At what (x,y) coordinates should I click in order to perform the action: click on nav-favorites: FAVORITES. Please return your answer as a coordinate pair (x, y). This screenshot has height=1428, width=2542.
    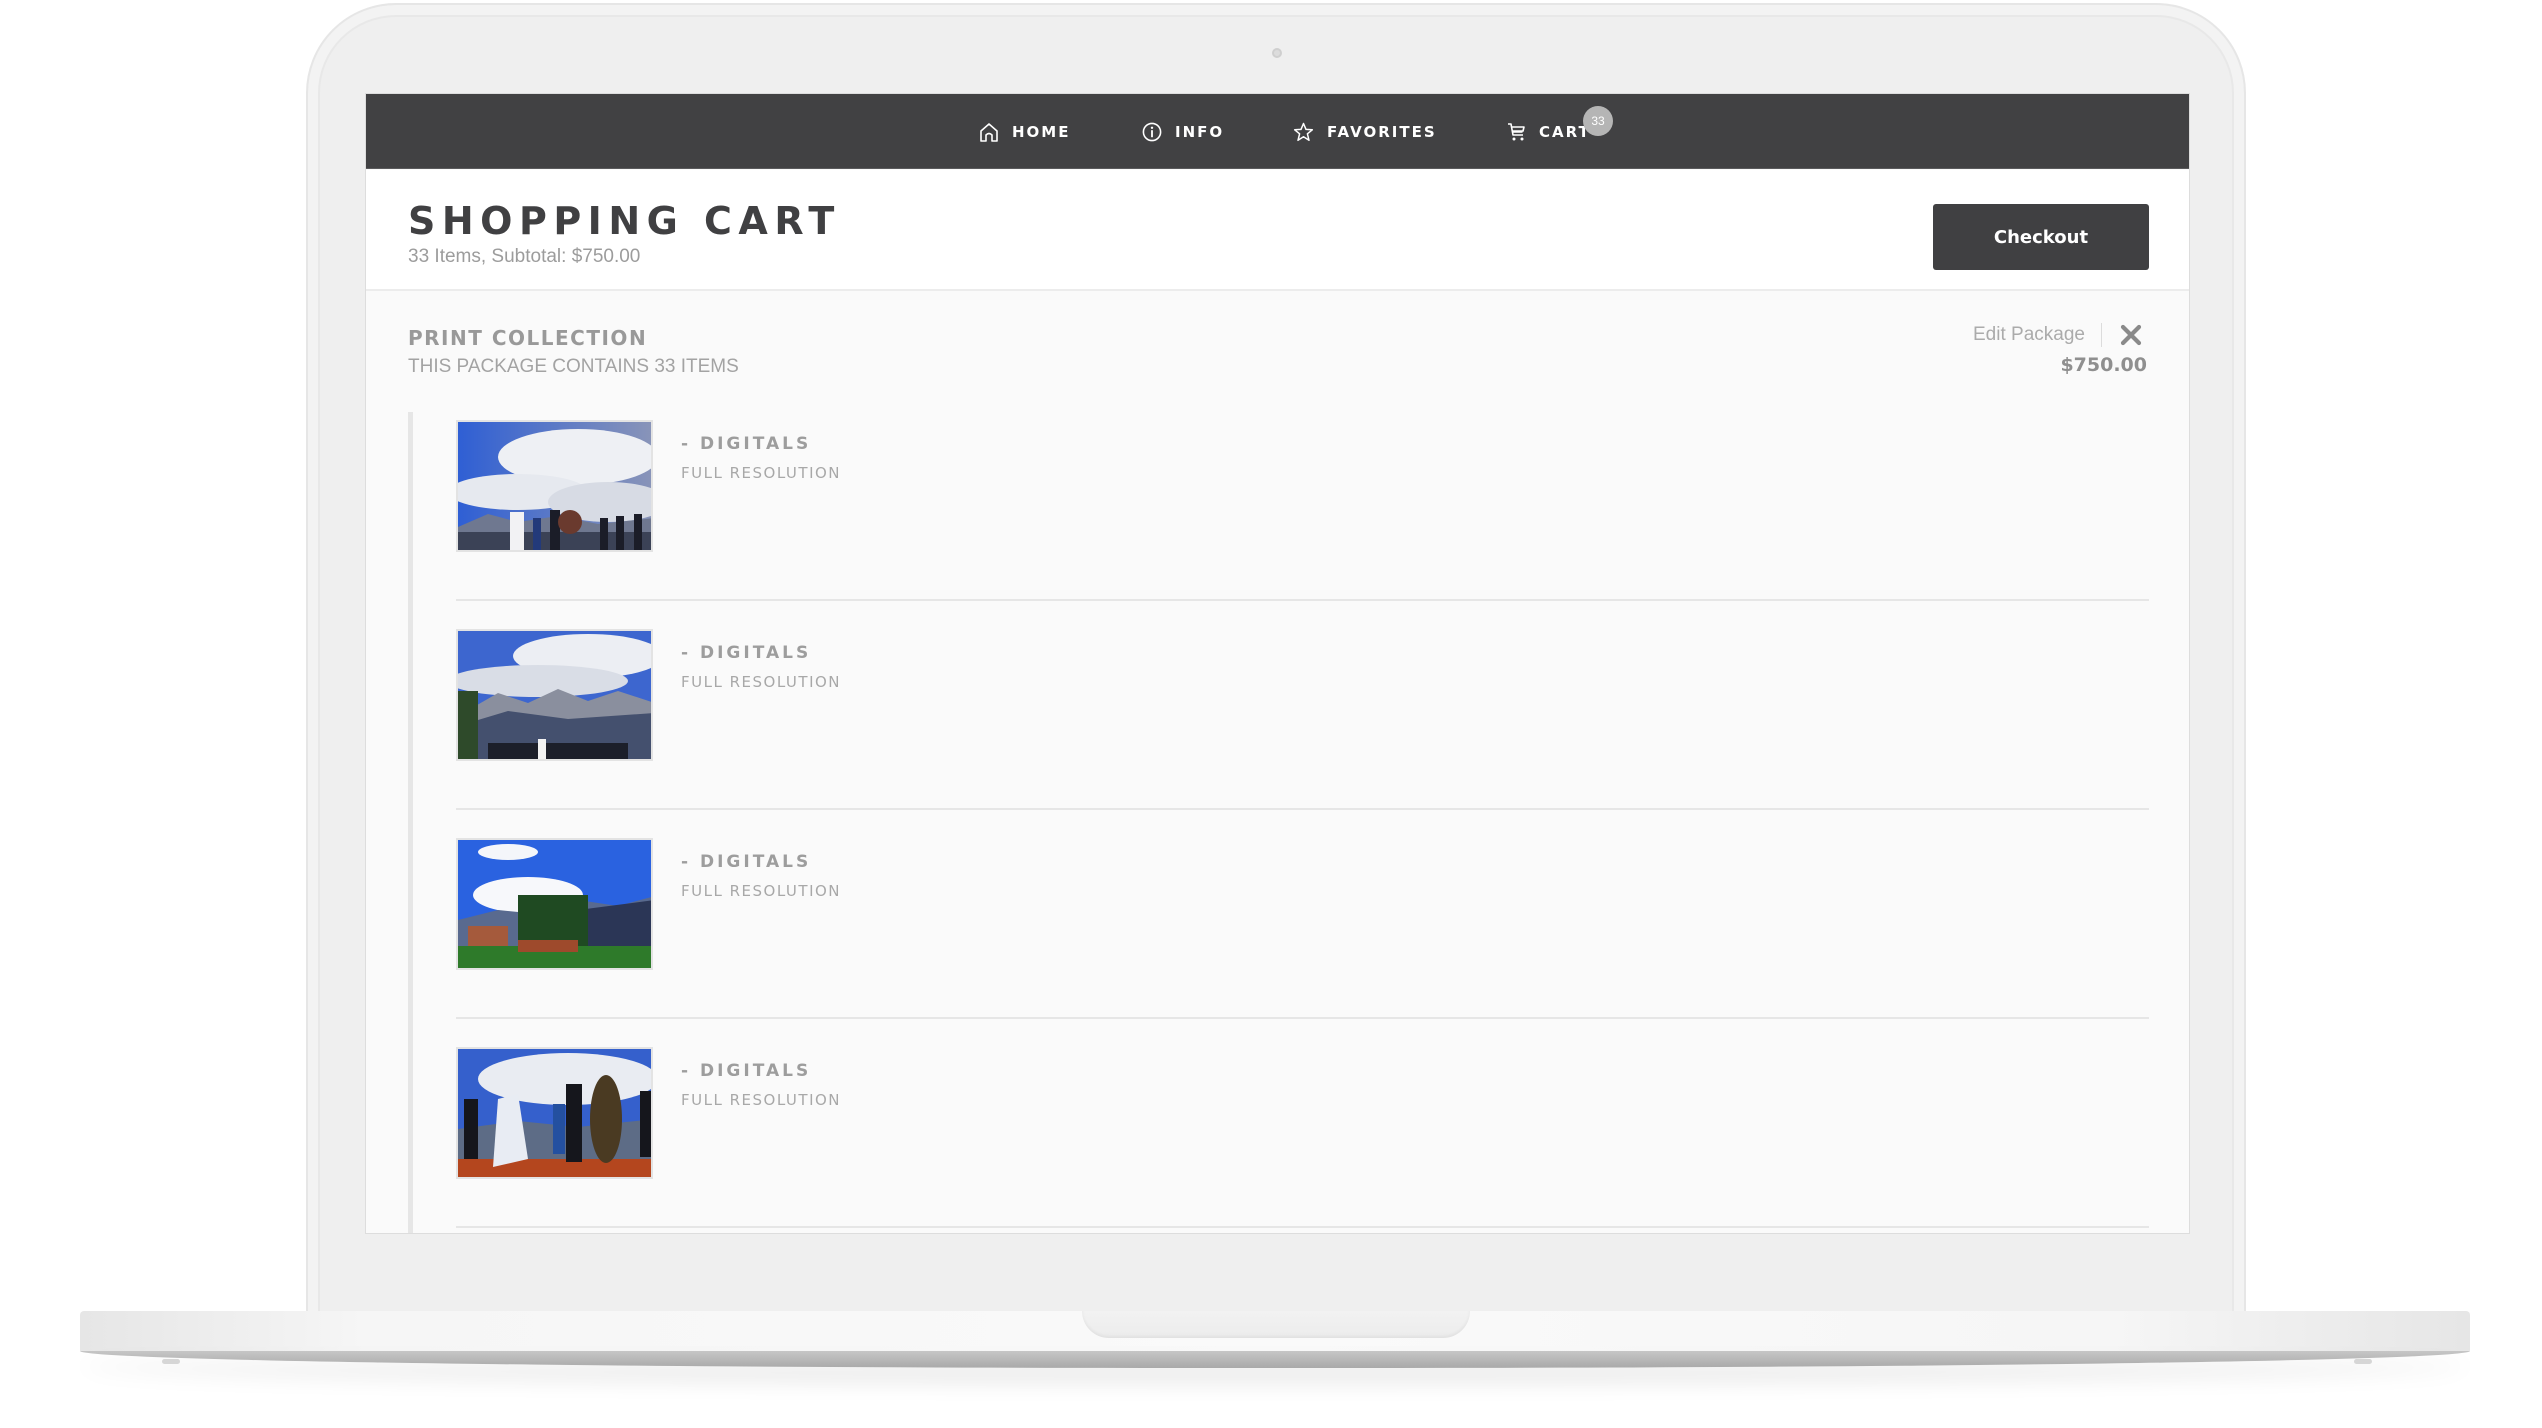
    Looking at the image, I should click on (1365, 131).